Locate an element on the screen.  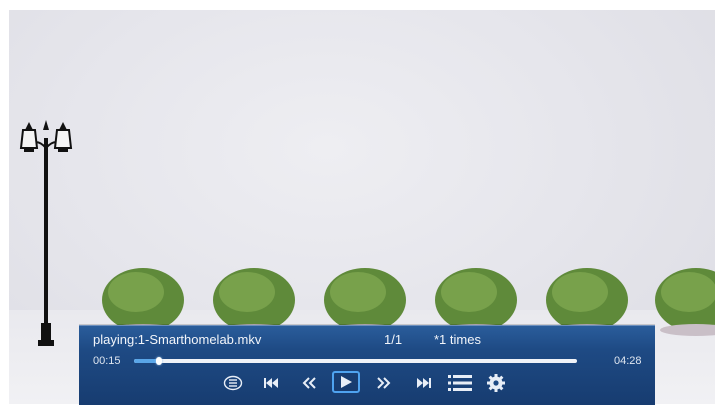
fast-forward-icon is located at coordinates (384, 383).